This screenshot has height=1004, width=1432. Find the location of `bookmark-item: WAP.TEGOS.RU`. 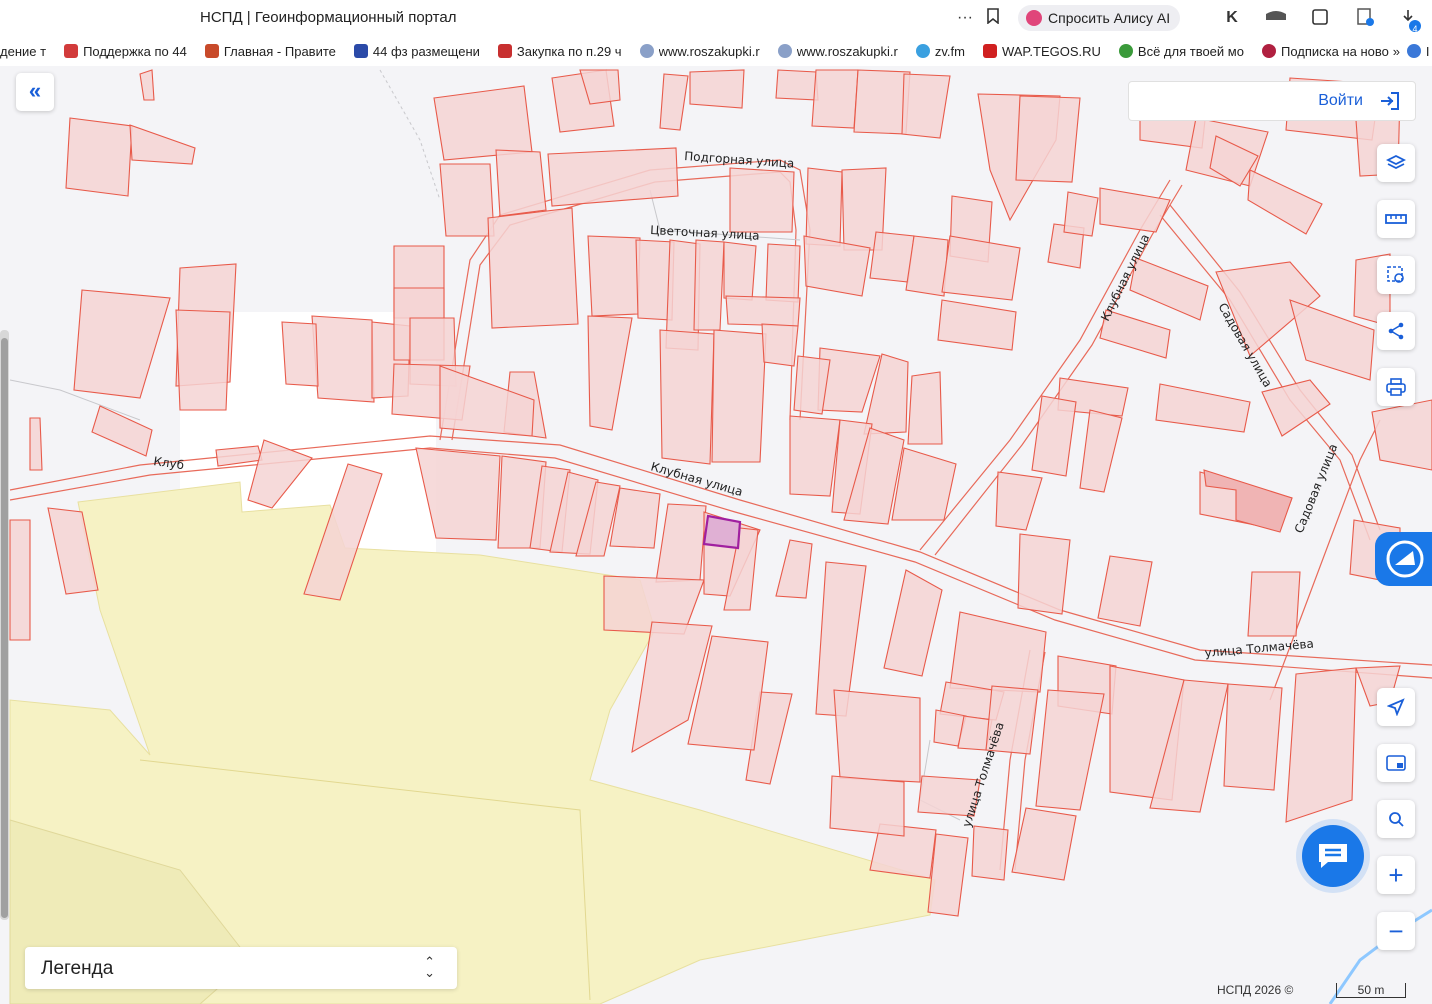

bookmark-item: WAP.TEGOS.RU is located at coordinates (1041, 51).